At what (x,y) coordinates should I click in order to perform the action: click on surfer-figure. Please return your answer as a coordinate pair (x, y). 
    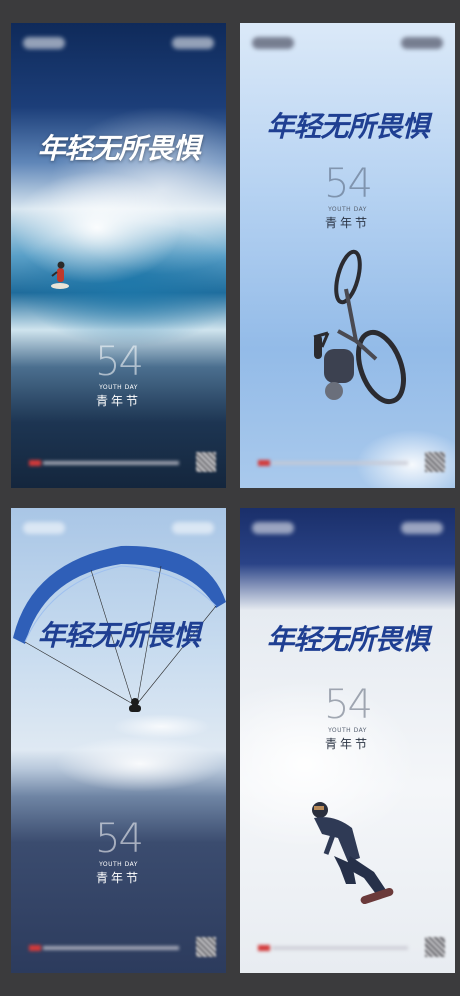
    Looking at the image, I should click on (60, 275).